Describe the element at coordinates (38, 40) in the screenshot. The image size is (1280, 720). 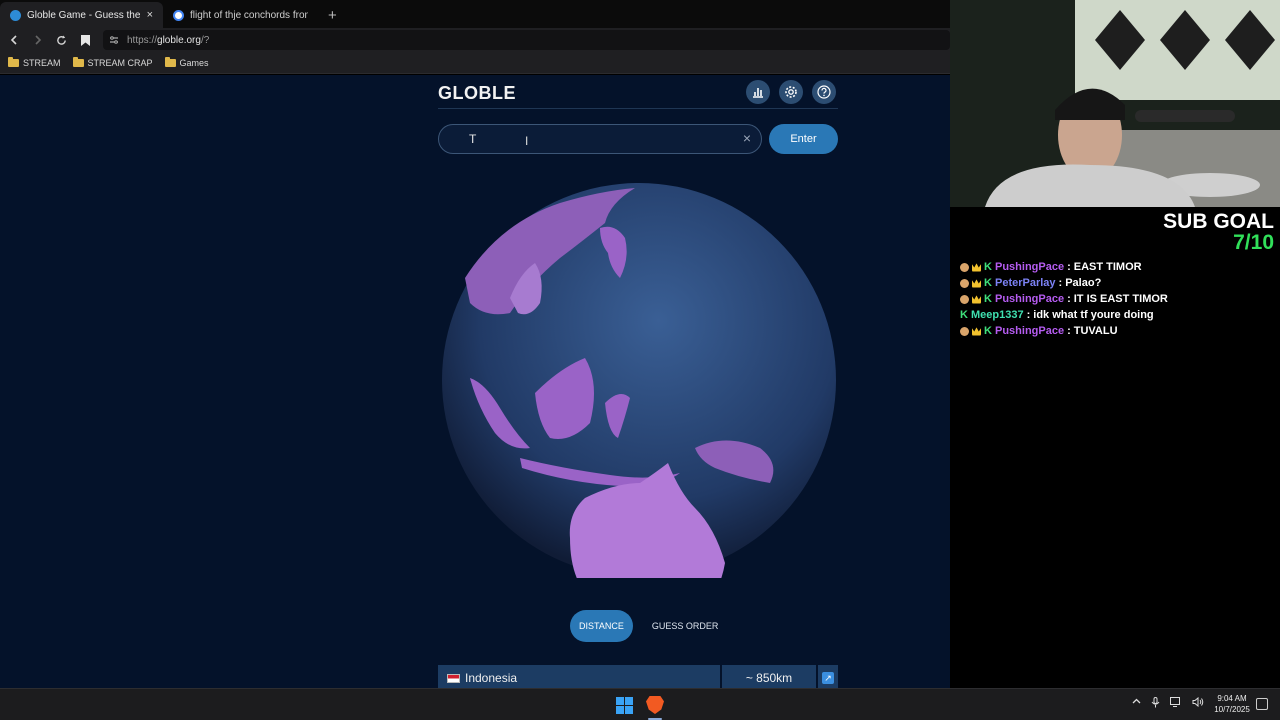
I see `forward-icon` at that location.